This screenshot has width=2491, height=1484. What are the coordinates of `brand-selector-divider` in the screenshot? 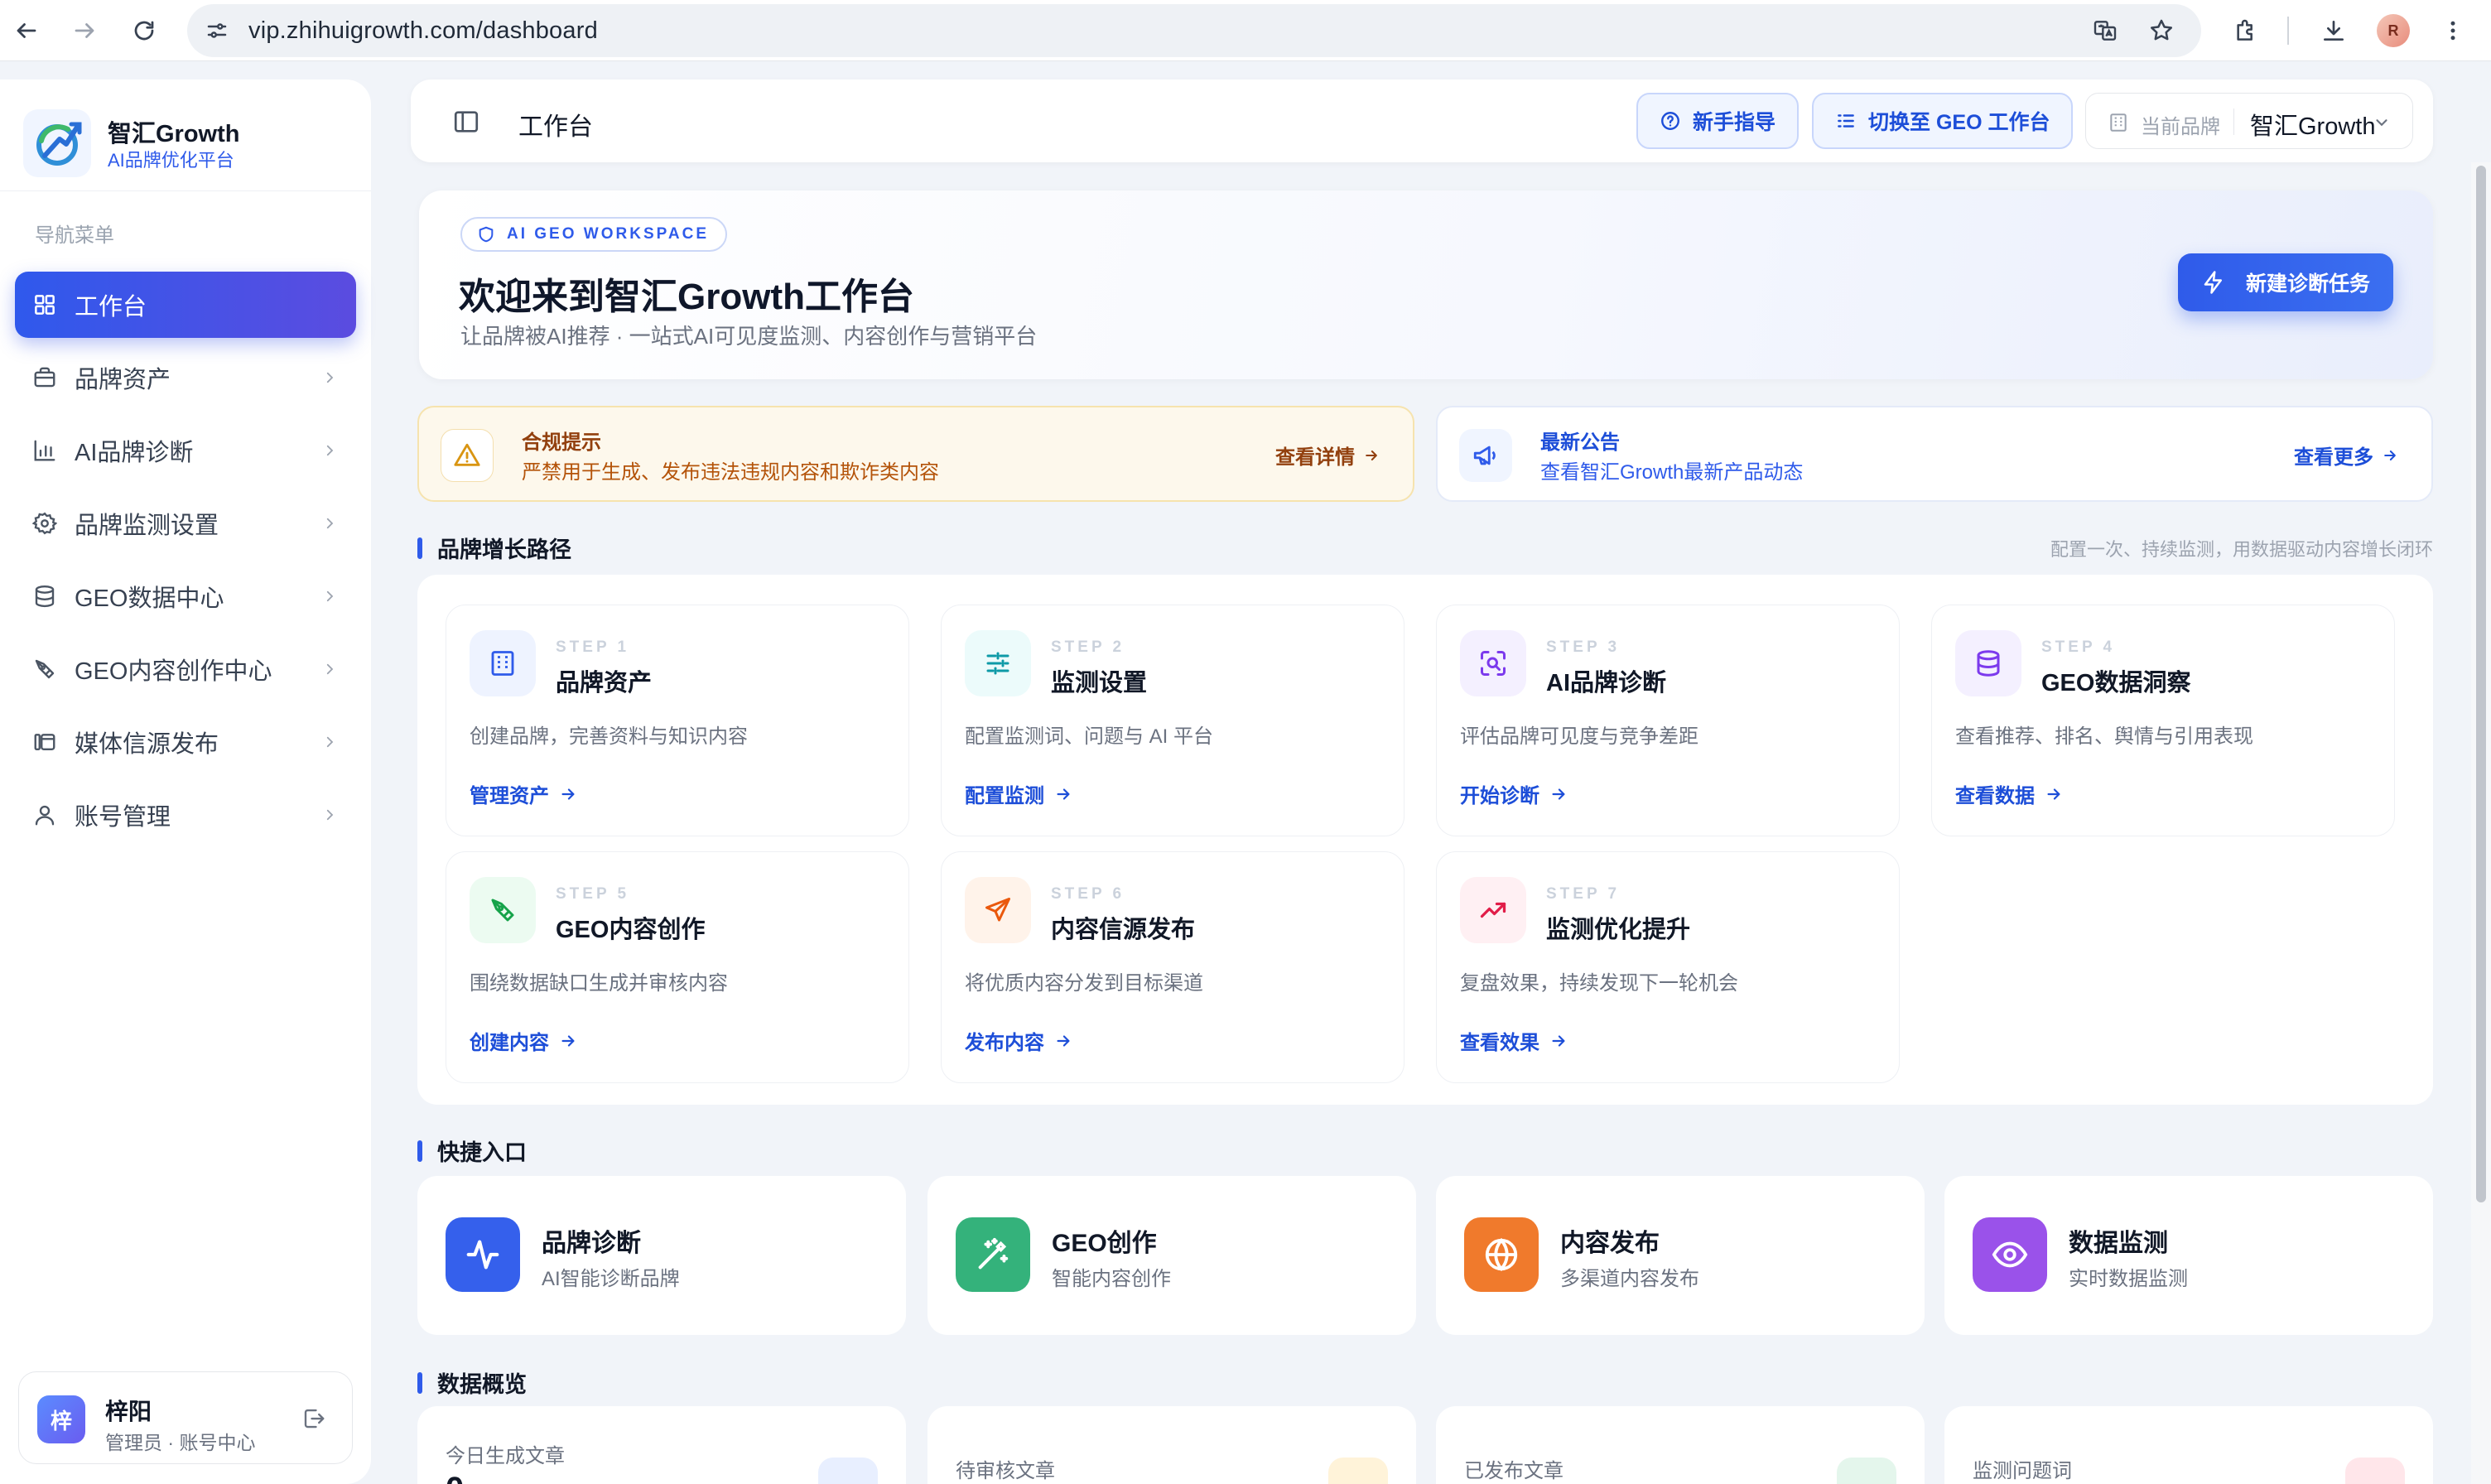 It's located at (2233, 121).